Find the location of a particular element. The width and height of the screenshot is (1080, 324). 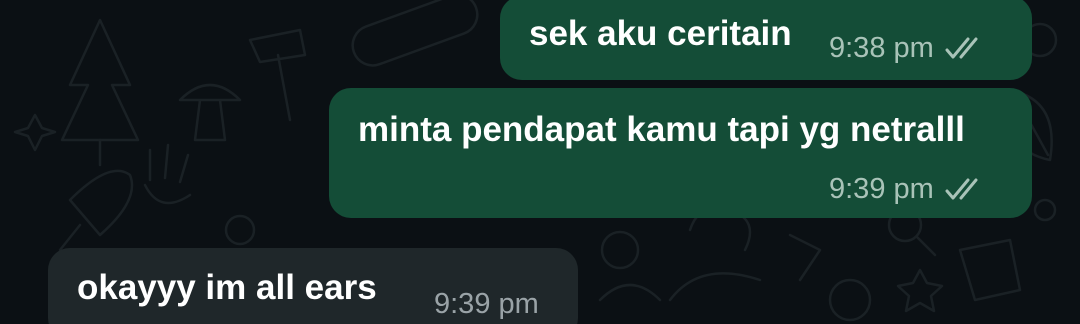

message-text: sek aku ceritain is located at coordinates (660, 33).